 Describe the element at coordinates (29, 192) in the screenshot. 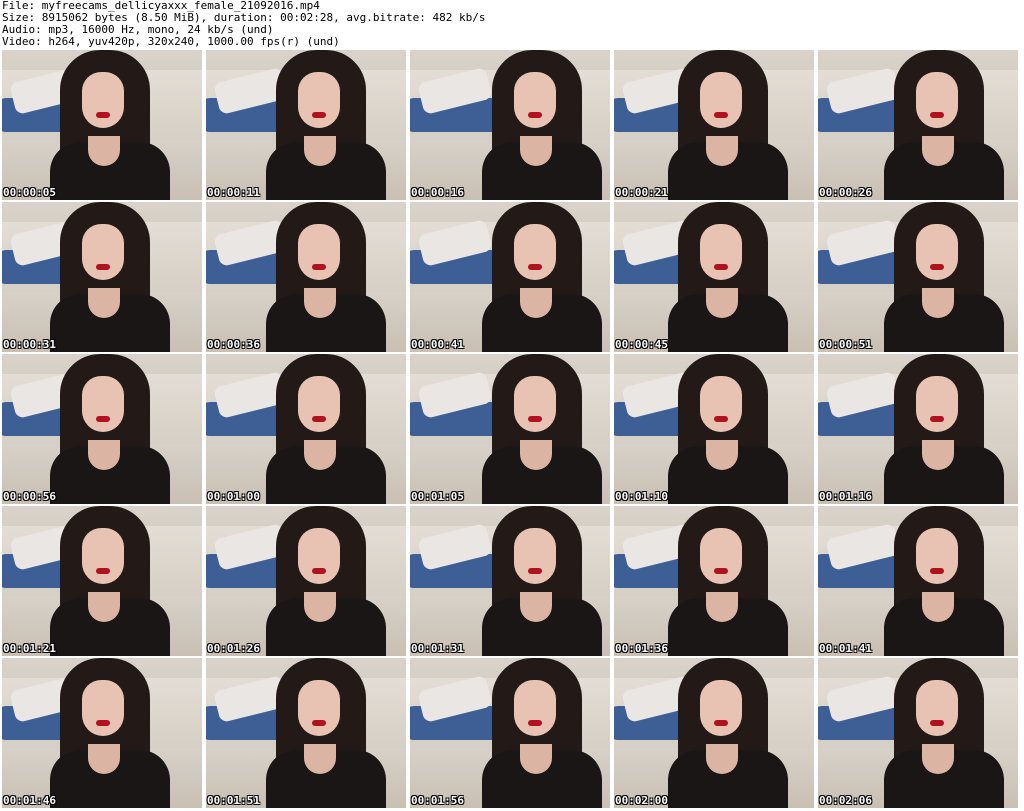

I see `timestamp: 00:00:05` at that location.